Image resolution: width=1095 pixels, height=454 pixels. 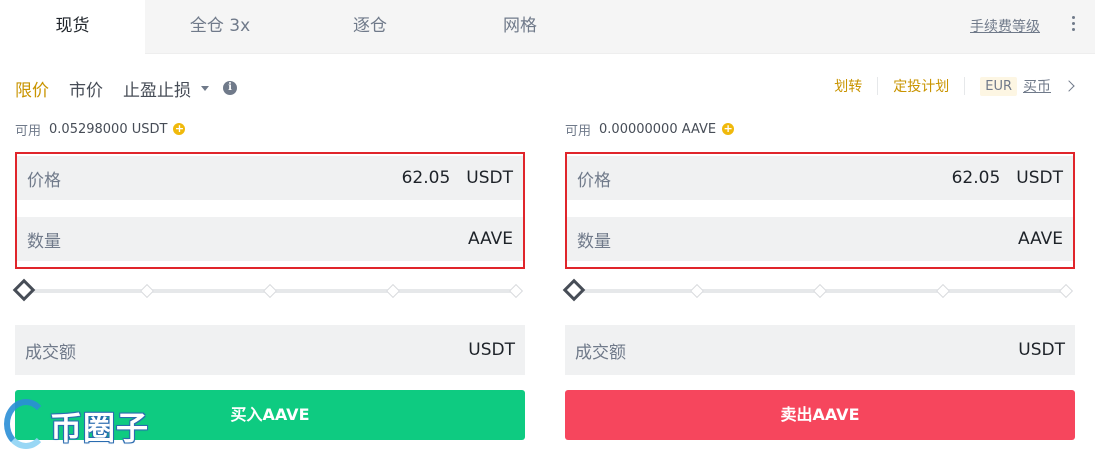 I want to click on order-type-selector: 限价 市价 止盈止损 i, so click(x=126, y=88).